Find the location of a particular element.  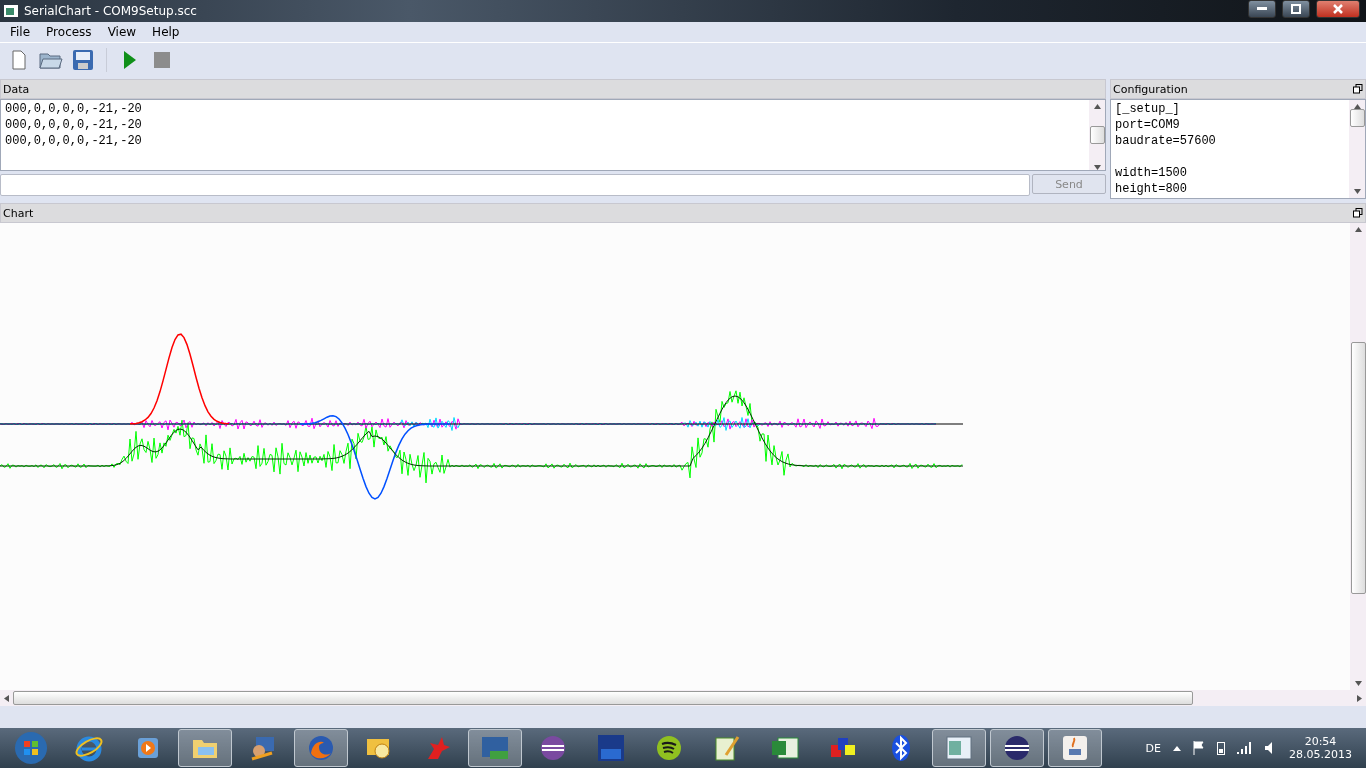

language-indicator: DE is located at coordinates (1153, 748).